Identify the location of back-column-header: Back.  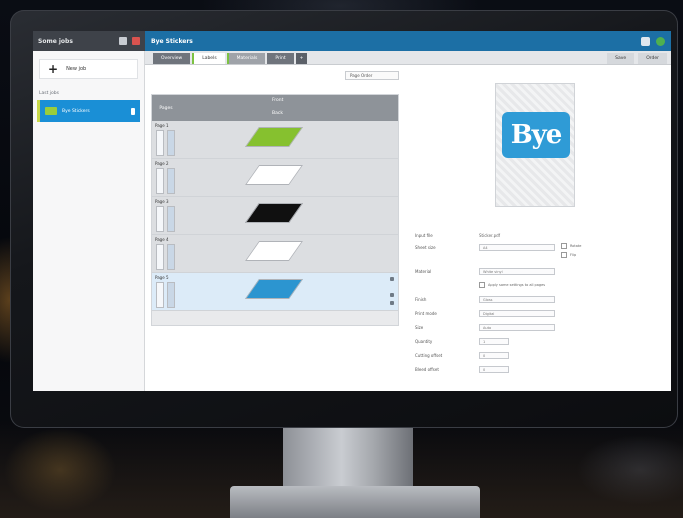
(277, 113).